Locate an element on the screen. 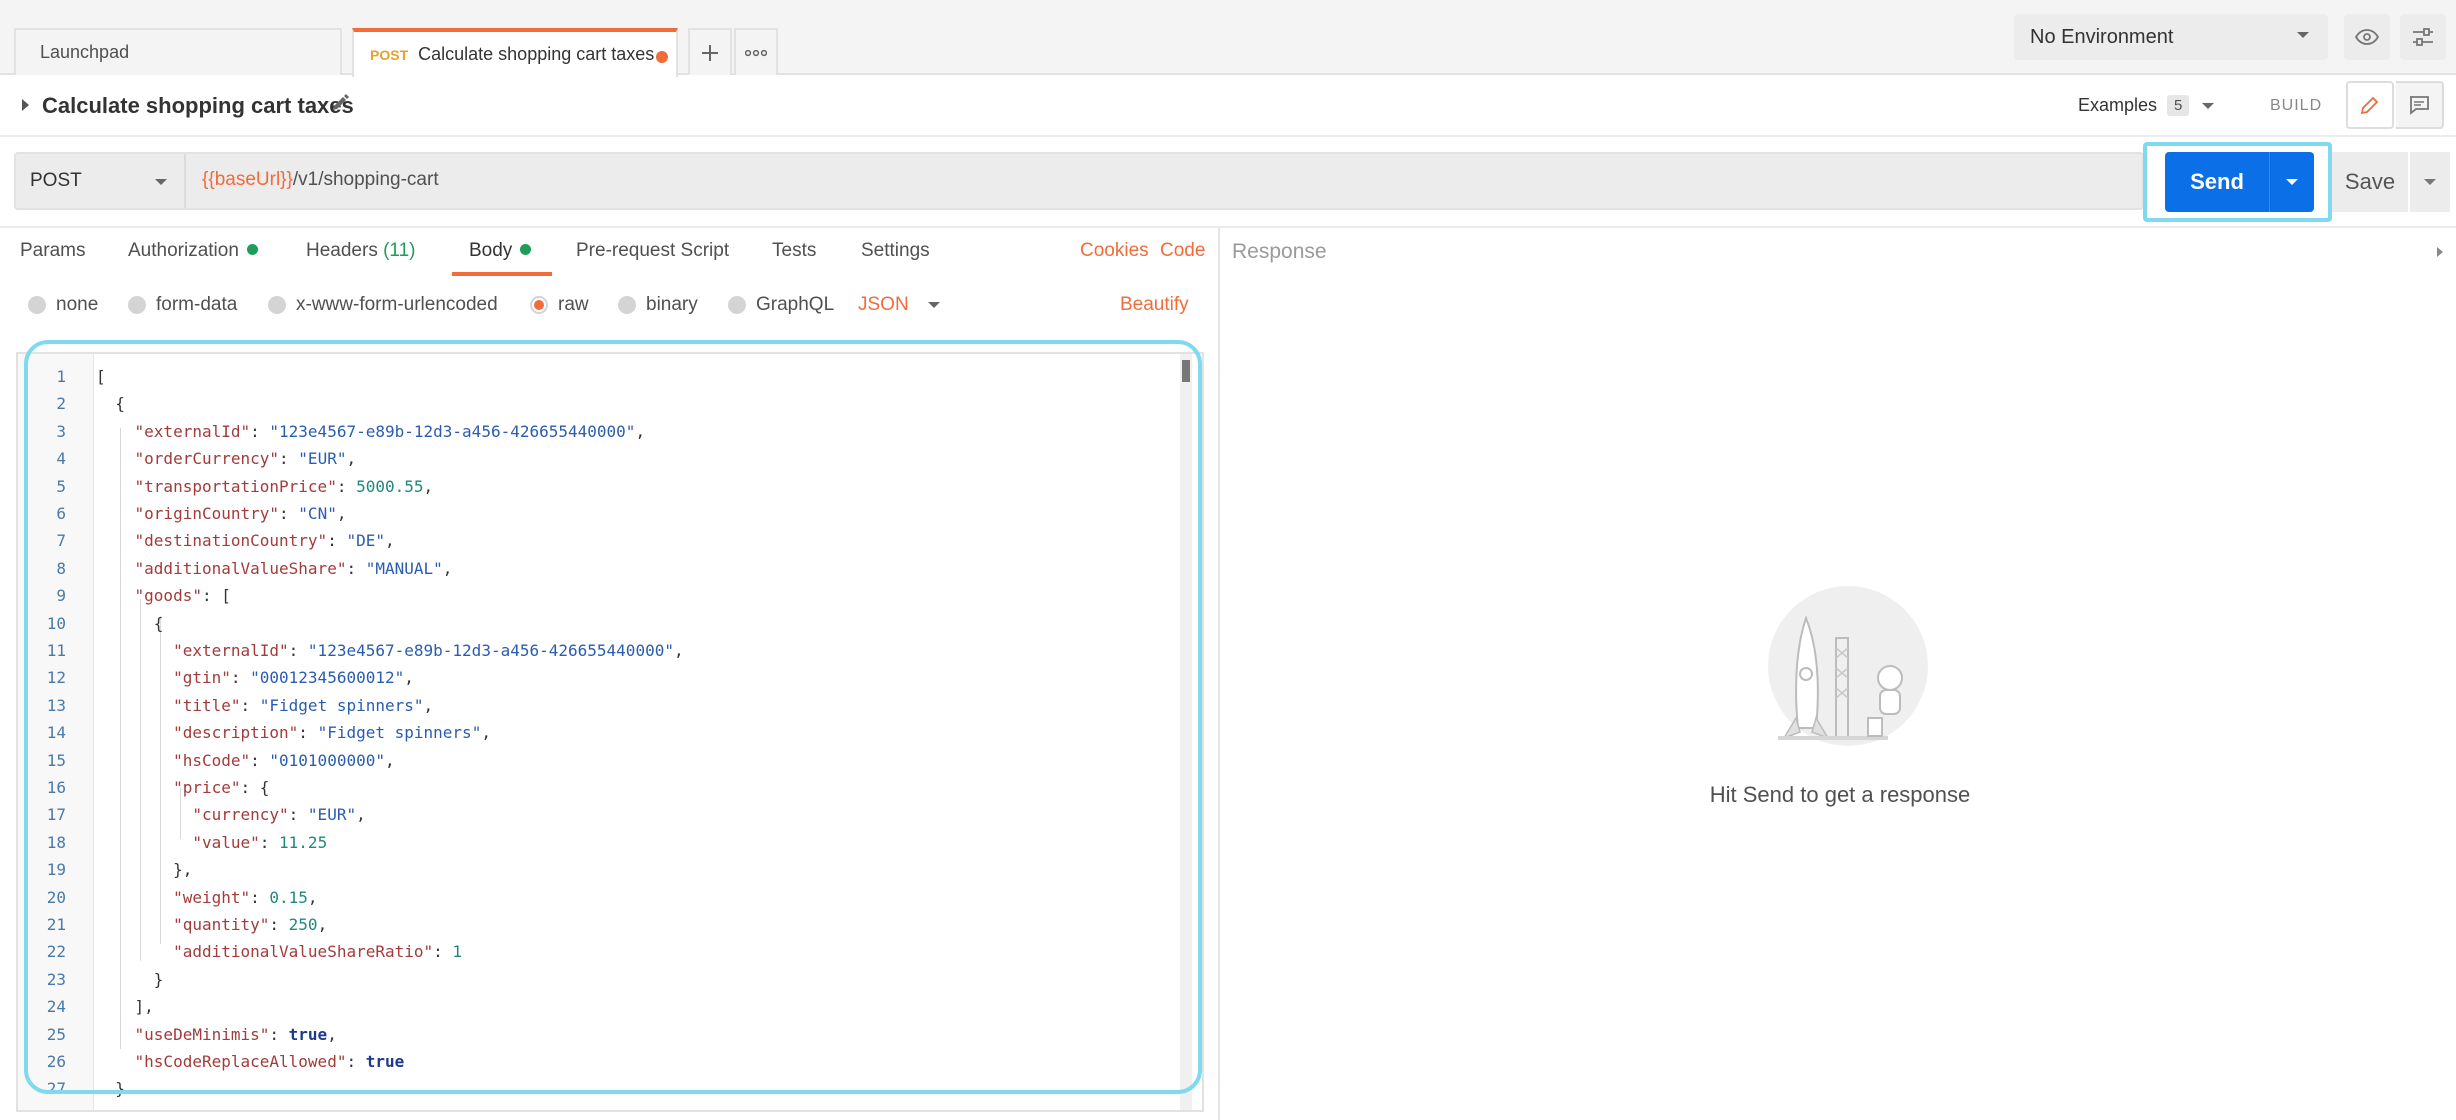 The width and height of the screenshot is (2456, 1120). body-type-graphql-label: GraphQL is located at coordinates (795, 304).